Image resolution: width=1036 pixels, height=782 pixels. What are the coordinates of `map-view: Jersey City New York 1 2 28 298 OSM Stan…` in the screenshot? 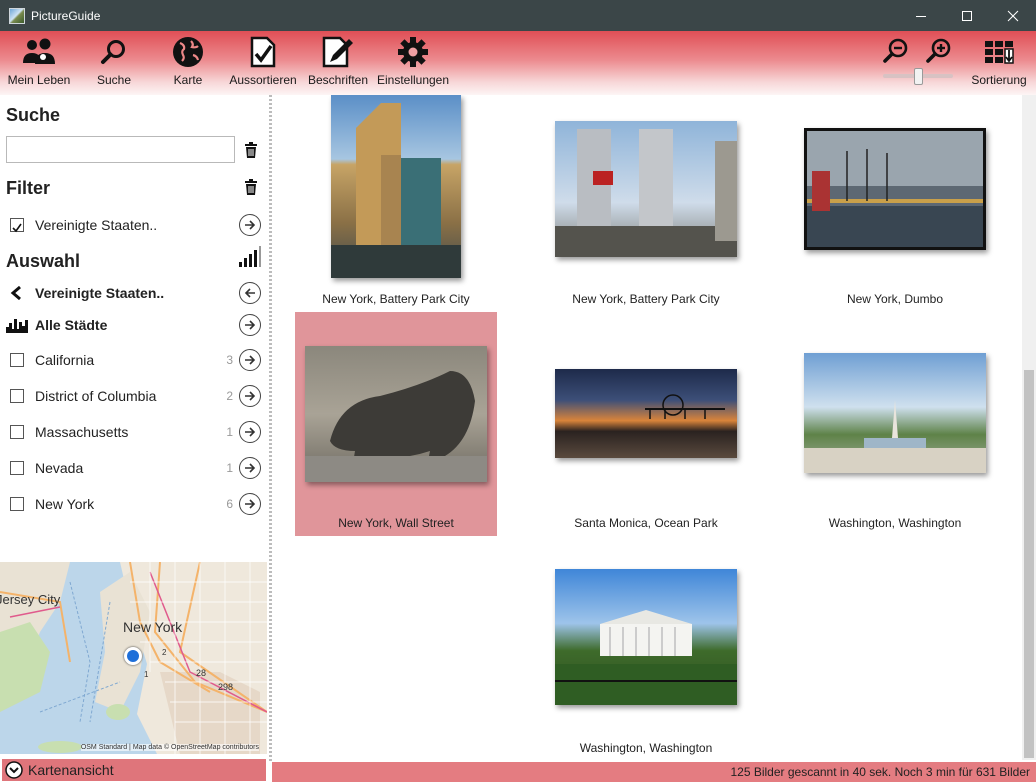 It's located at (133, 658).